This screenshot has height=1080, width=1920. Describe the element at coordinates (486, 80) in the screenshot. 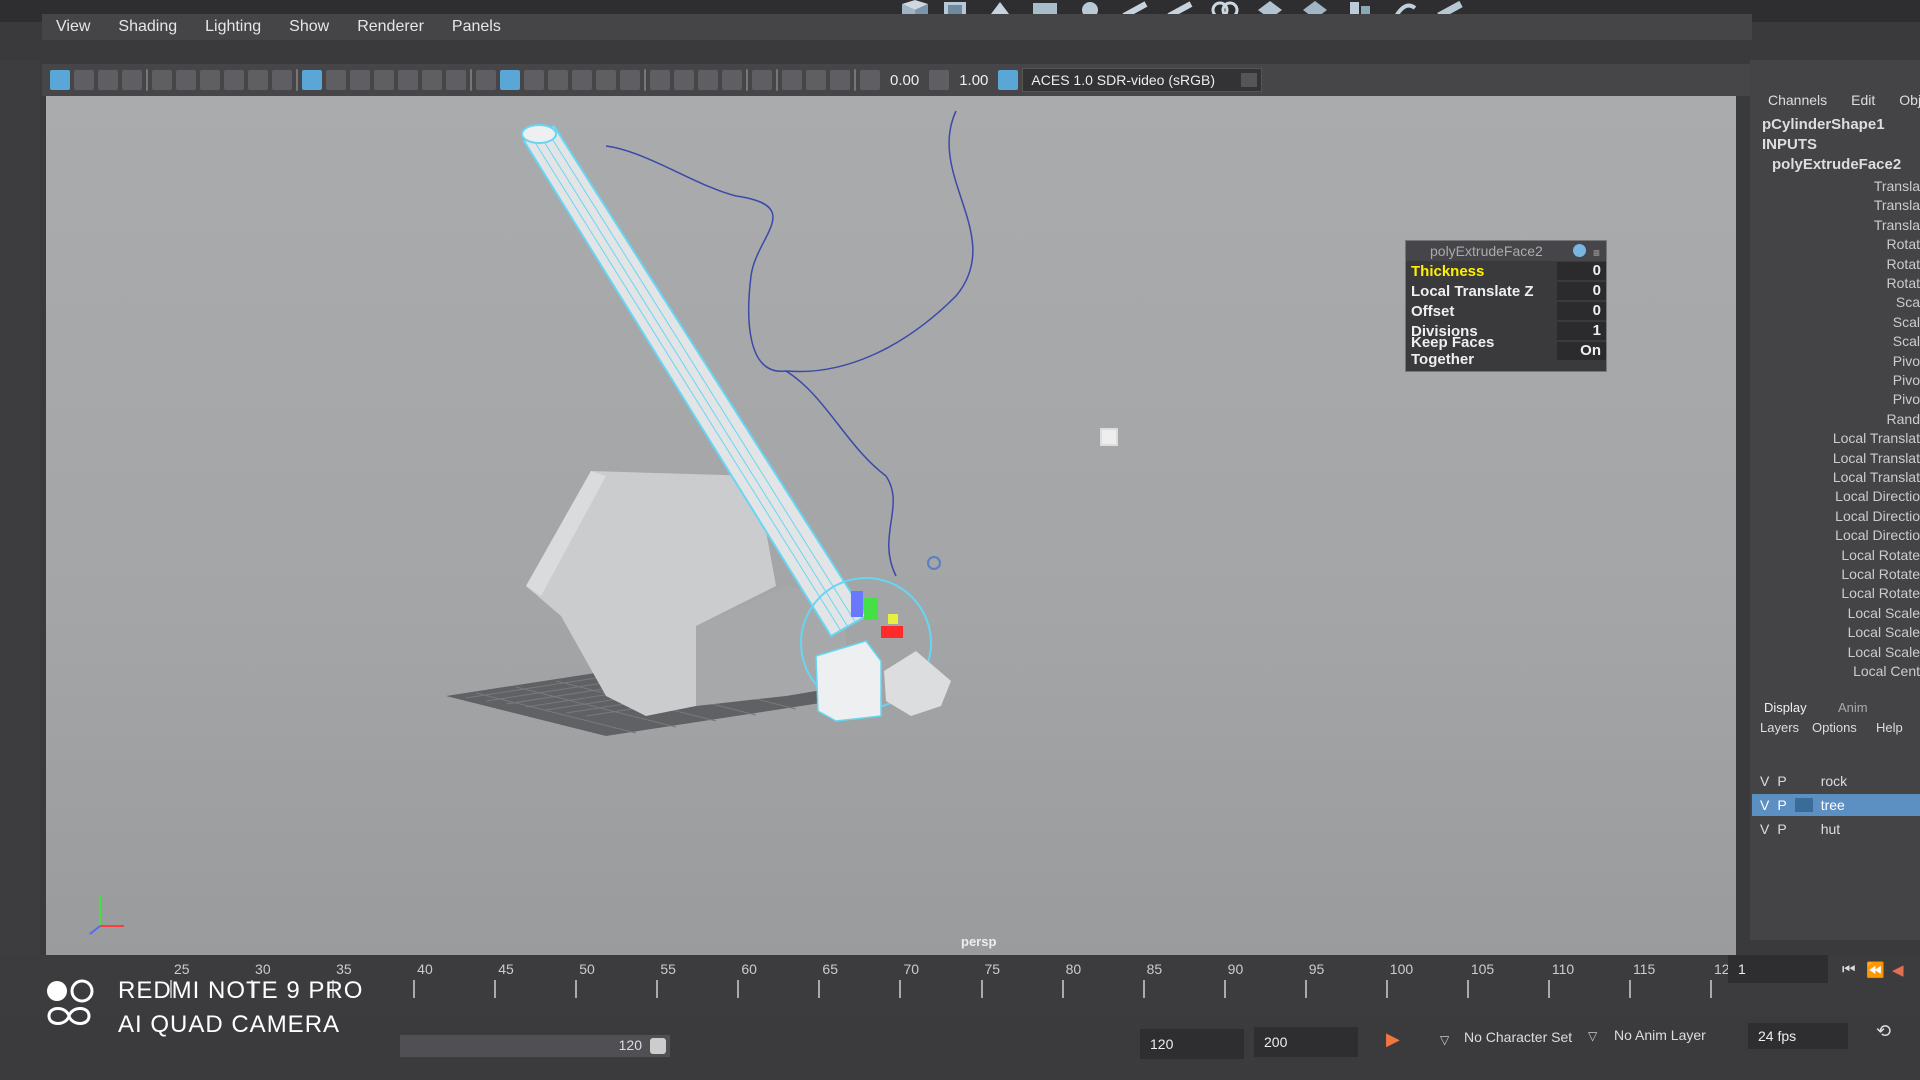

I see `wireframe-icon` at that location.